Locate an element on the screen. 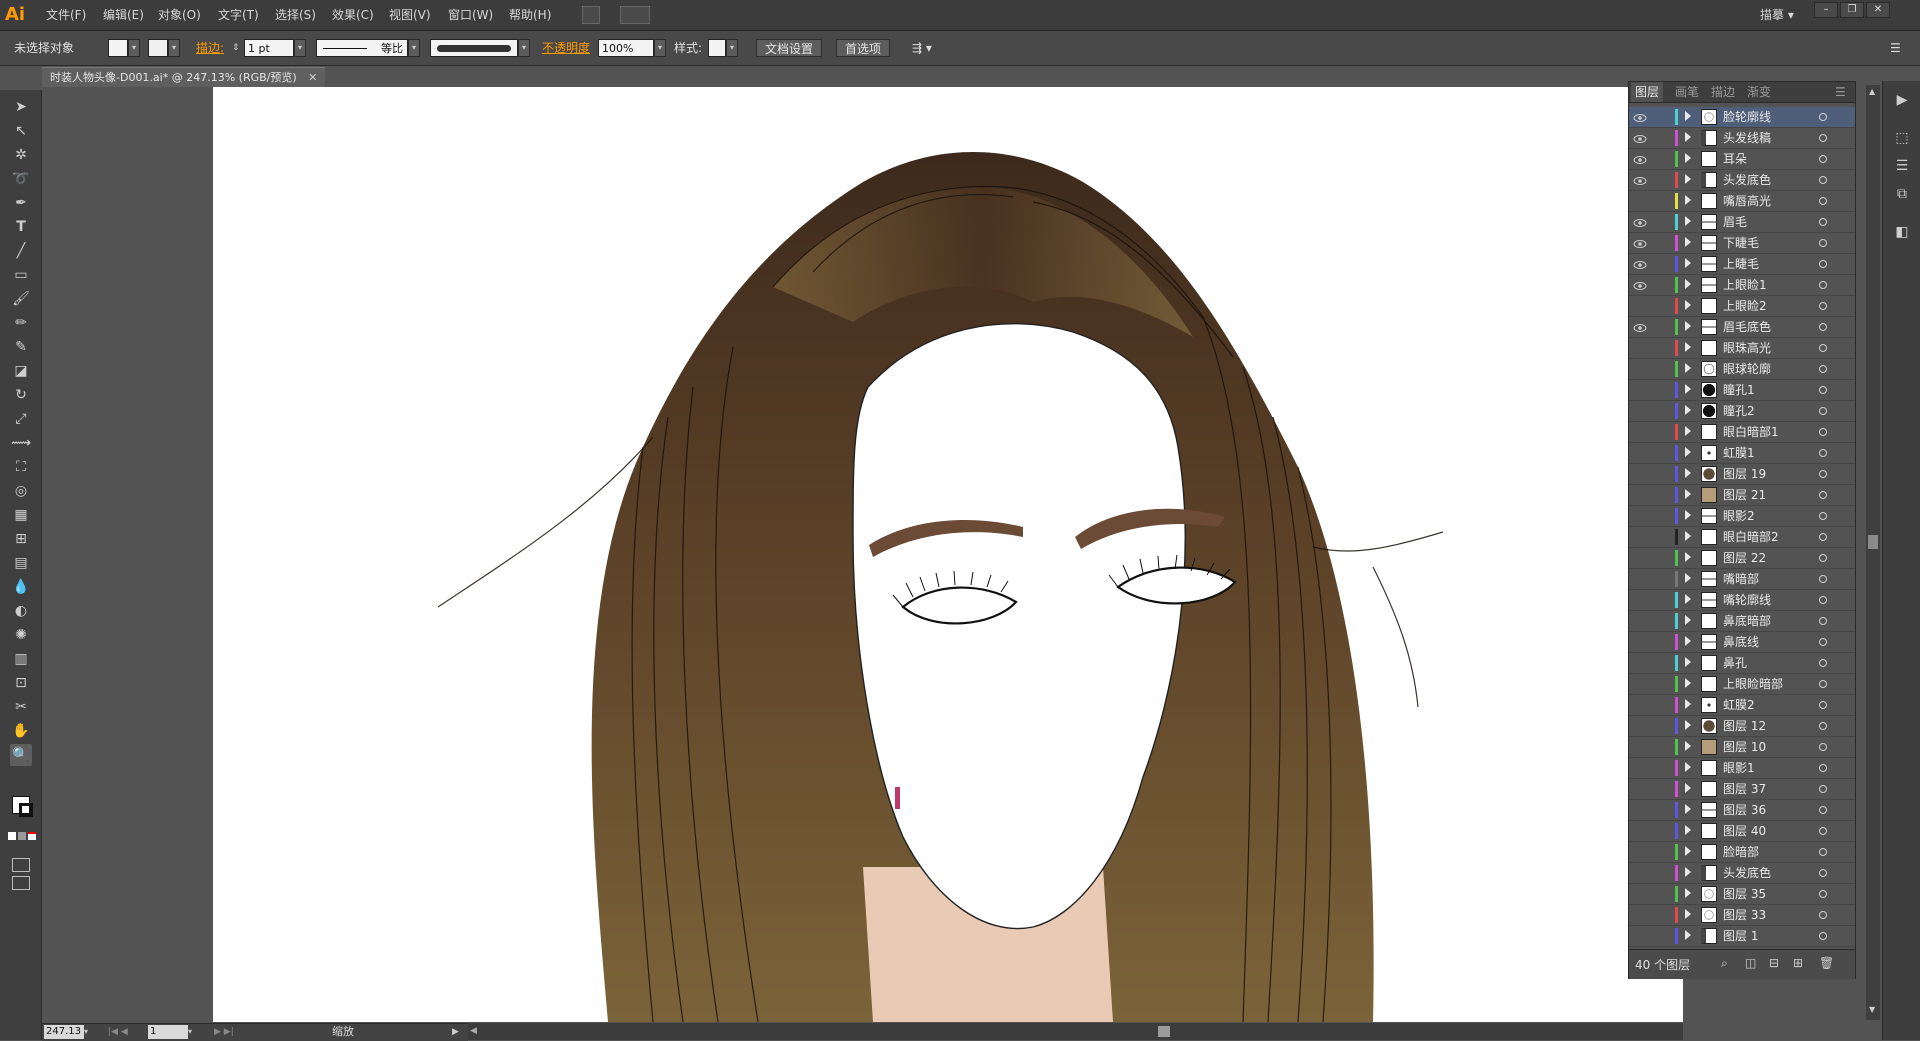 This screenshot has height=1041, width=1920. layer-row: 瞳孔1 is located at coordinates (1742, 390).